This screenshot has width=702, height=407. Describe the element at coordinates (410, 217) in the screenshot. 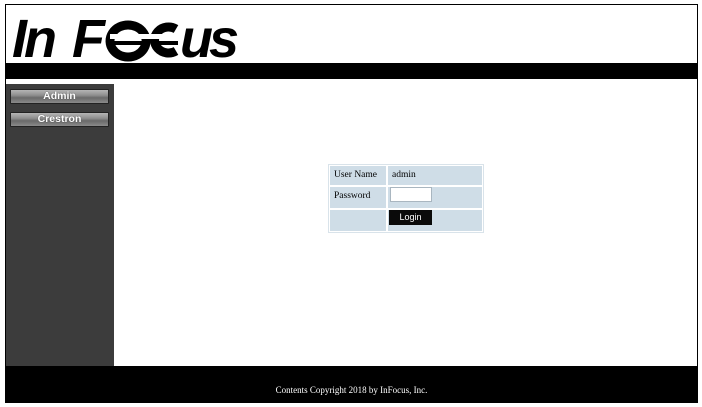

I see `login-button: Login` at that location.